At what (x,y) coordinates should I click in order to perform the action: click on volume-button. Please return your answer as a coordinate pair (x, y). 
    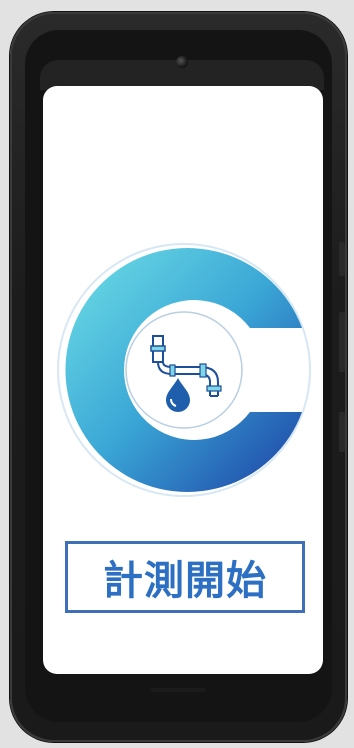
    Looking at the image, I should click on (342, 259).